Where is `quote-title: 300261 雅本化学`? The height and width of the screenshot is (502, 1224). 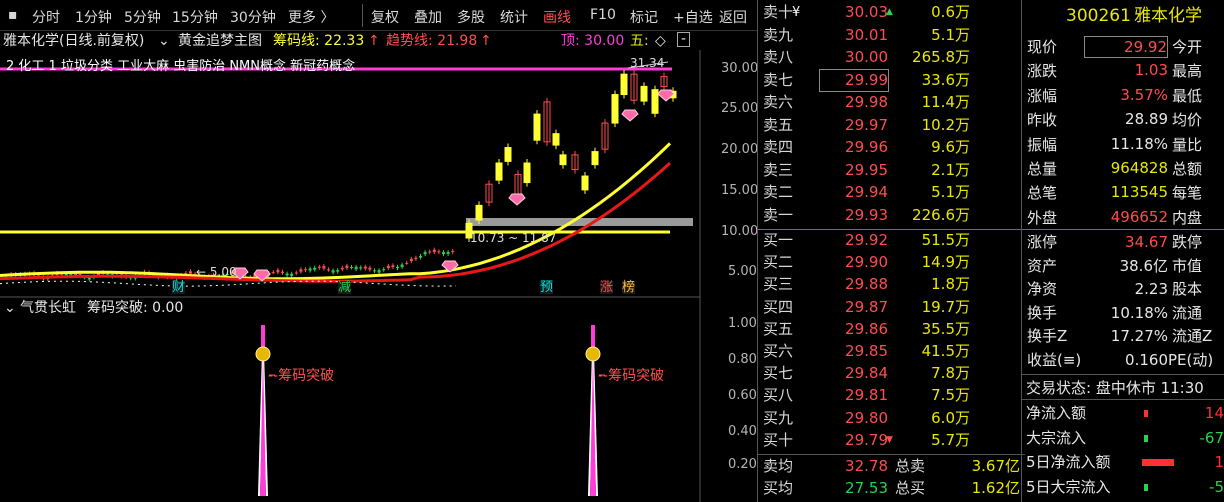
quote-title: 300261 雅本化学 is located at coordinates (1123, 17).